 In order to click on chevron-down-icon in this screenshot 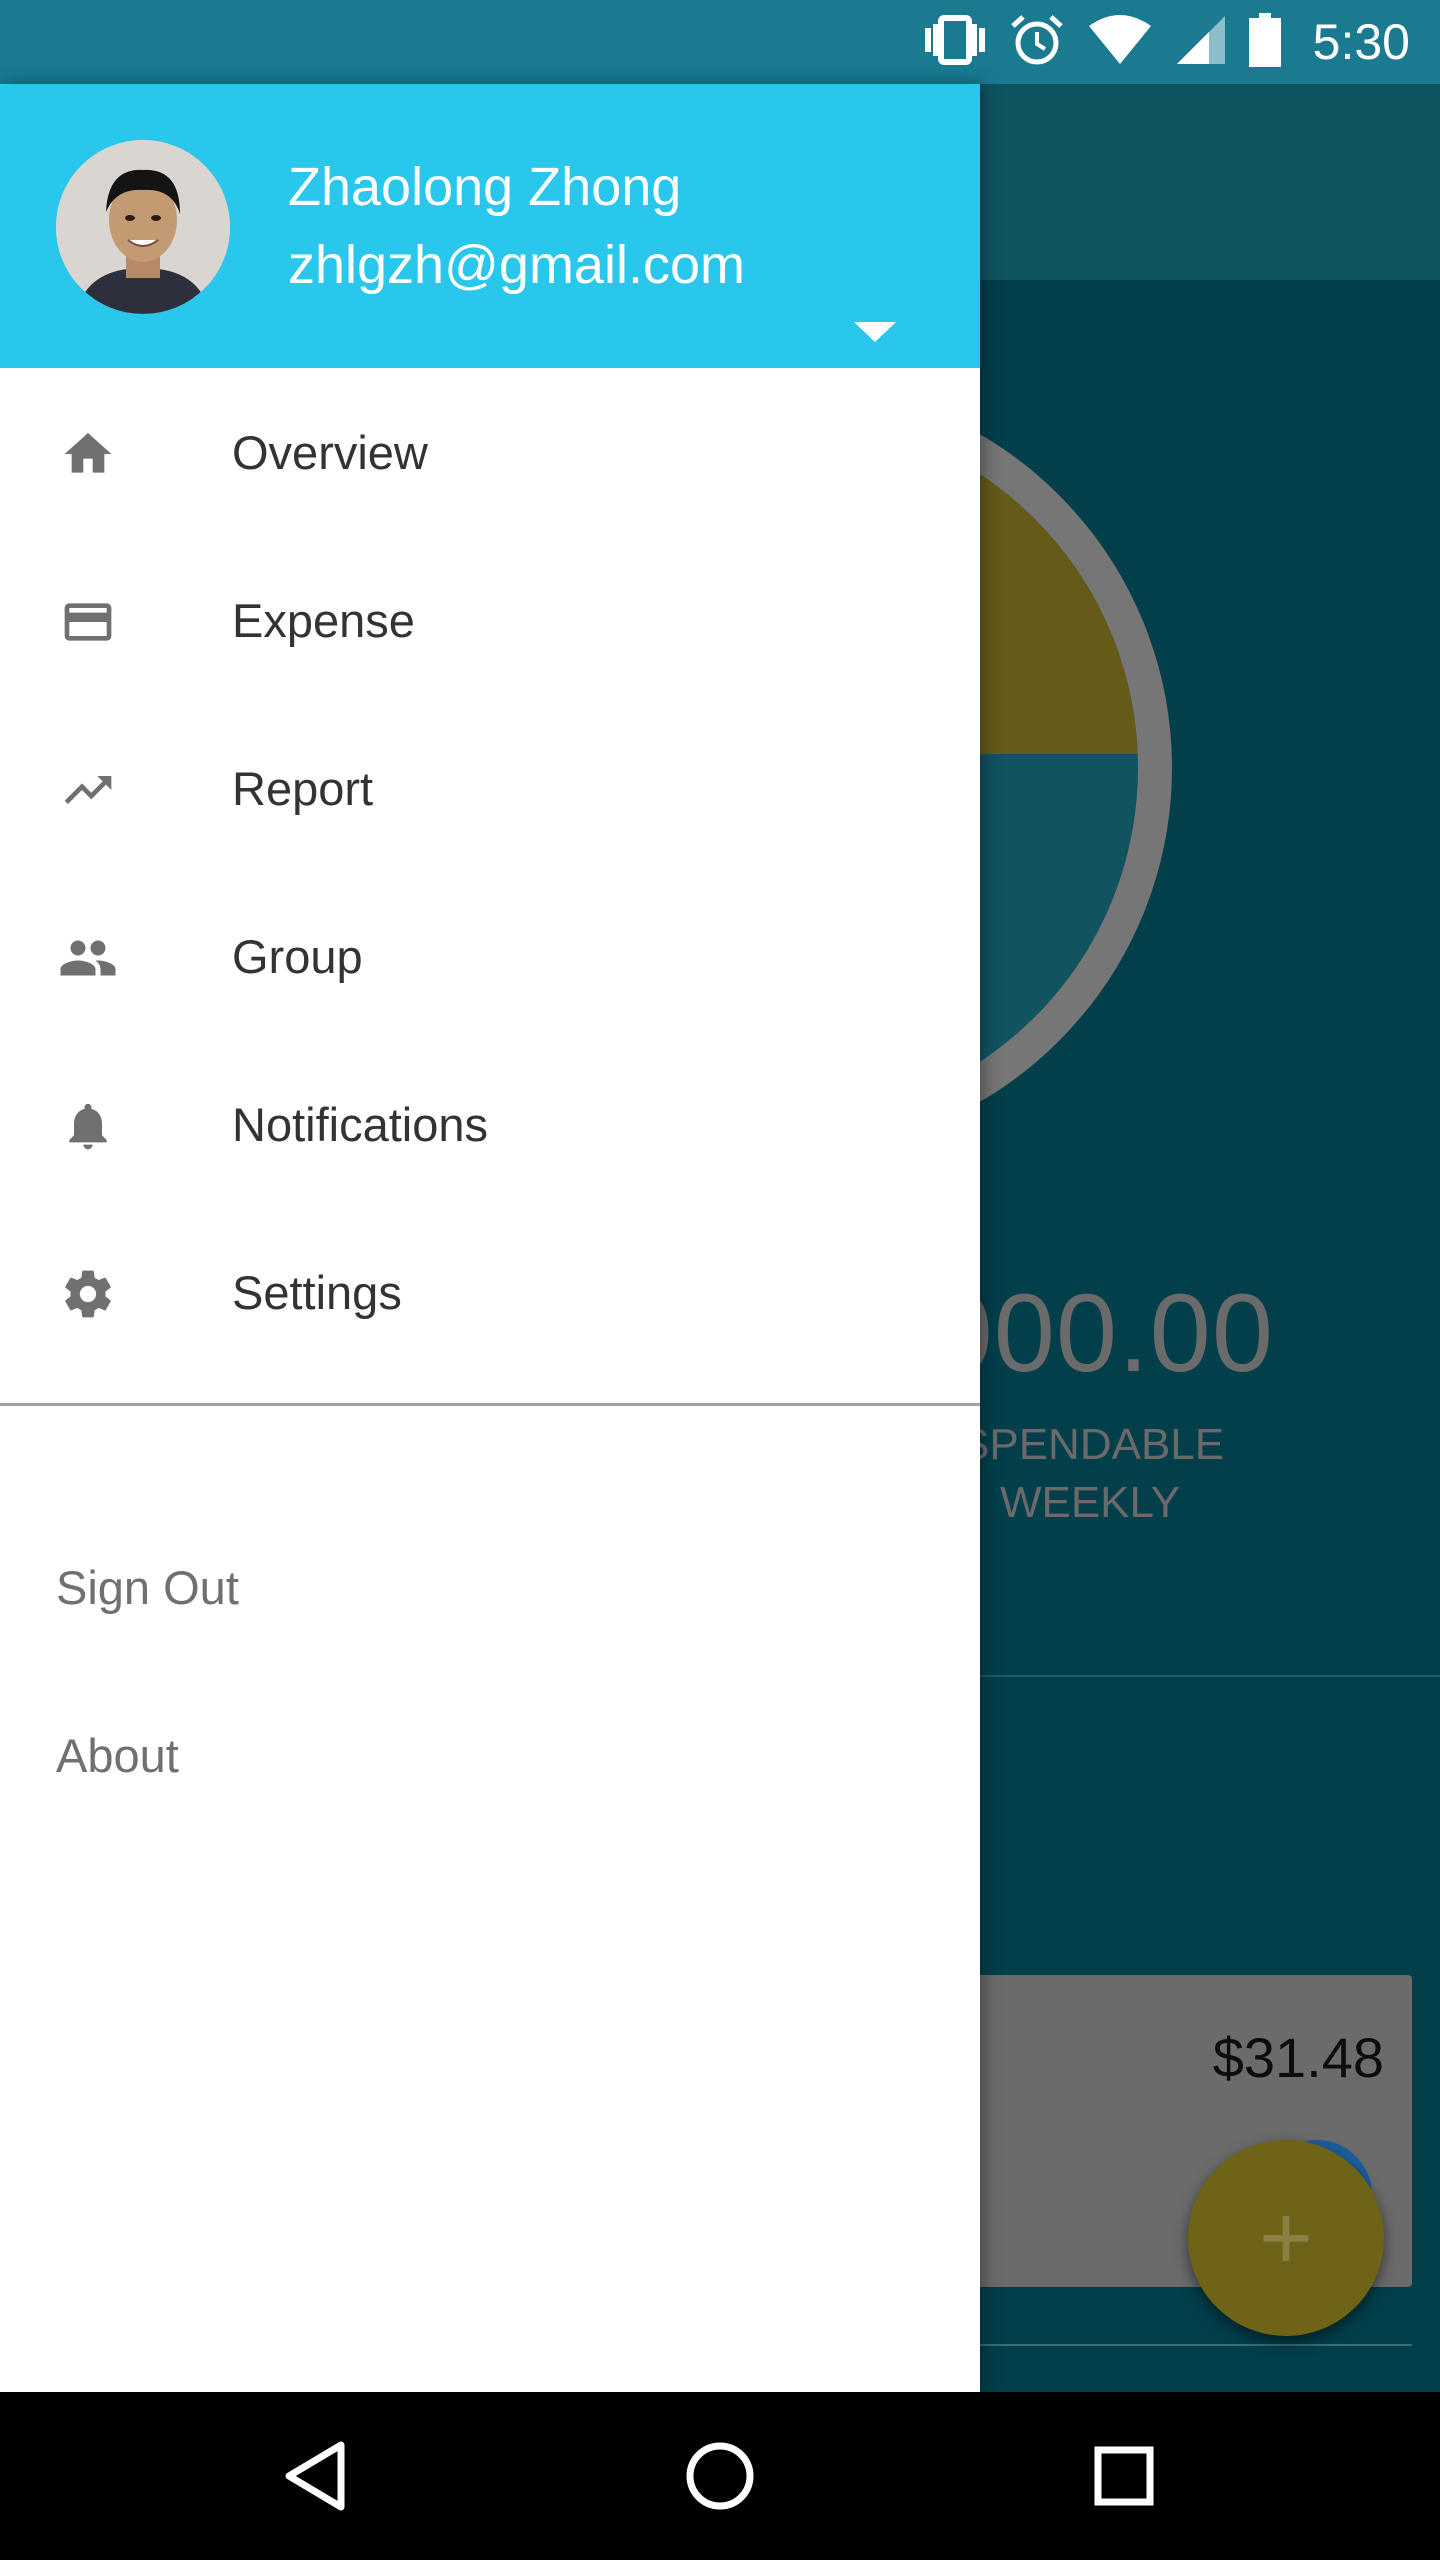, I will do `click(875, 332)`.